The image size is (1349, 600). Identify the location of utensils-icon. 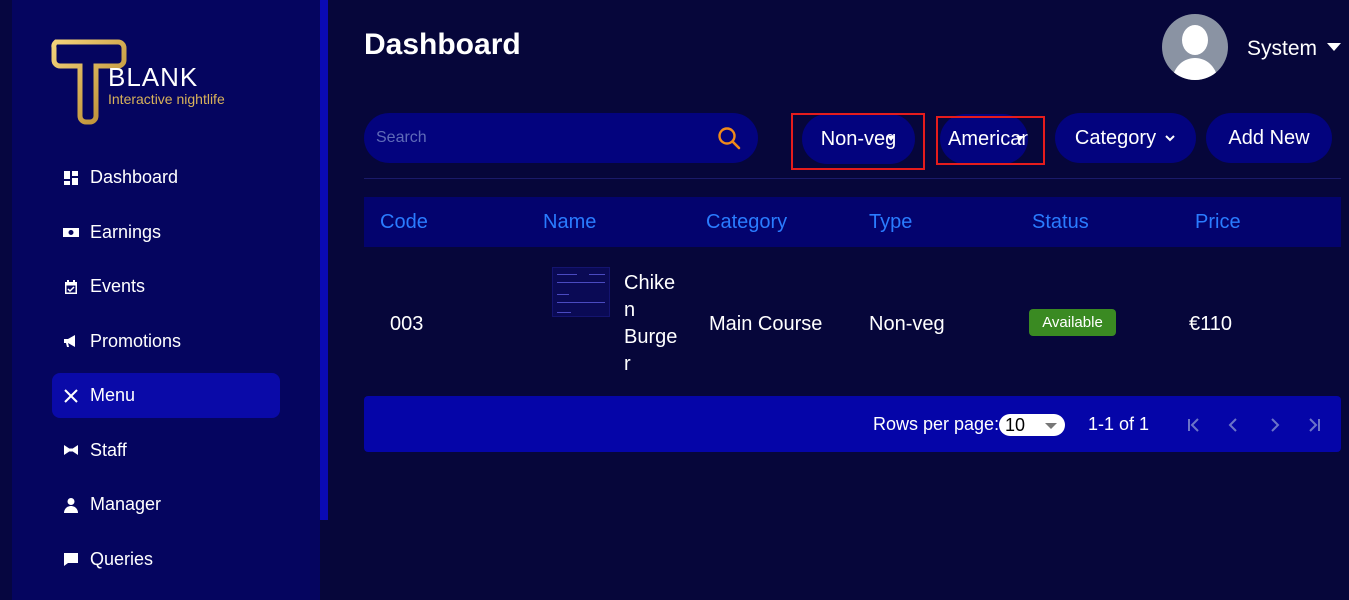
(71, 396).